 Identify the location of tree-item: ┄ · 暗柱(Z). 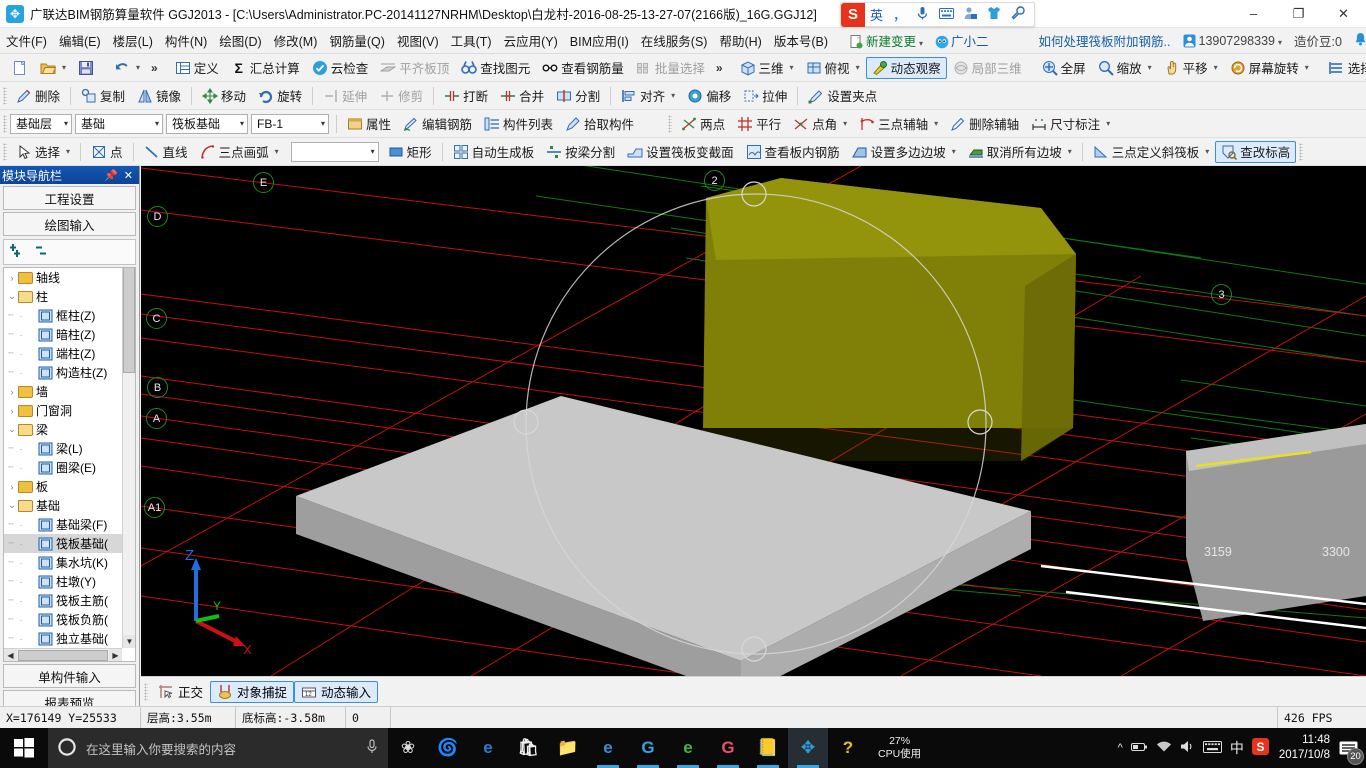
(63, 334).